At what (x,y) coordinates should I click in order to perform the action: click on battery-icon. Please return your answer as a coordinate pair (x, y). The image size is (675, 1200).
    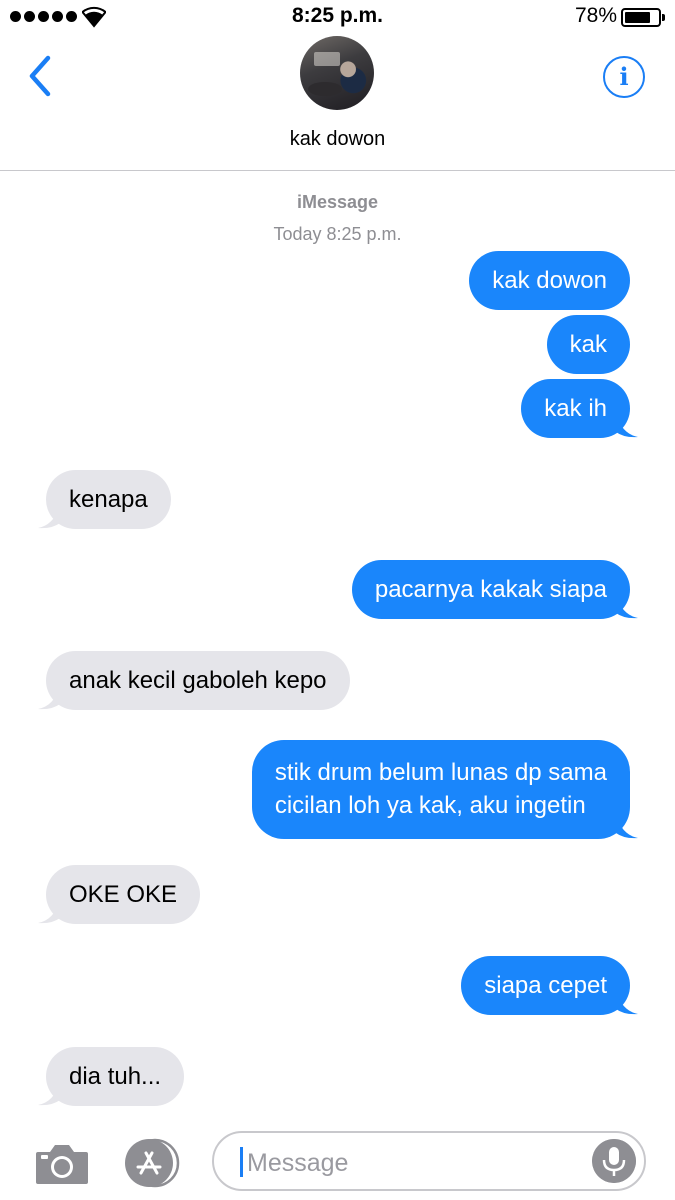
    Looking at the image, I should click on (643, 17).